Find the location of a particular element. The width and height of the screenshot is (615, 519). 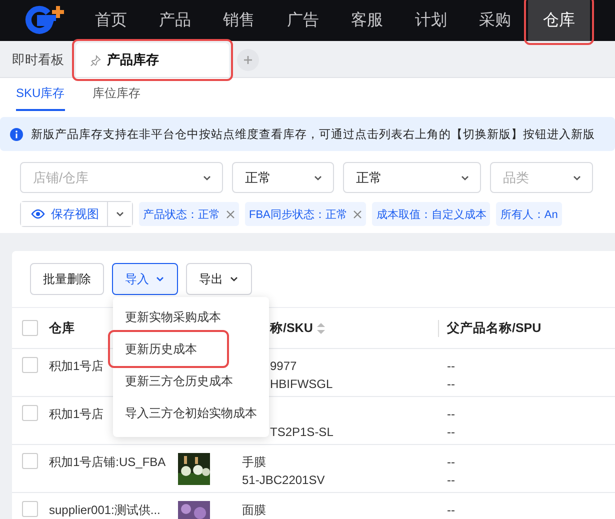

banner-text: 新版产品库存支持在非平台仓中按站点维度查看库存，可通过点击列表右上角的【切换新版】按钮进入新版 is located at coordinates (313, 134).